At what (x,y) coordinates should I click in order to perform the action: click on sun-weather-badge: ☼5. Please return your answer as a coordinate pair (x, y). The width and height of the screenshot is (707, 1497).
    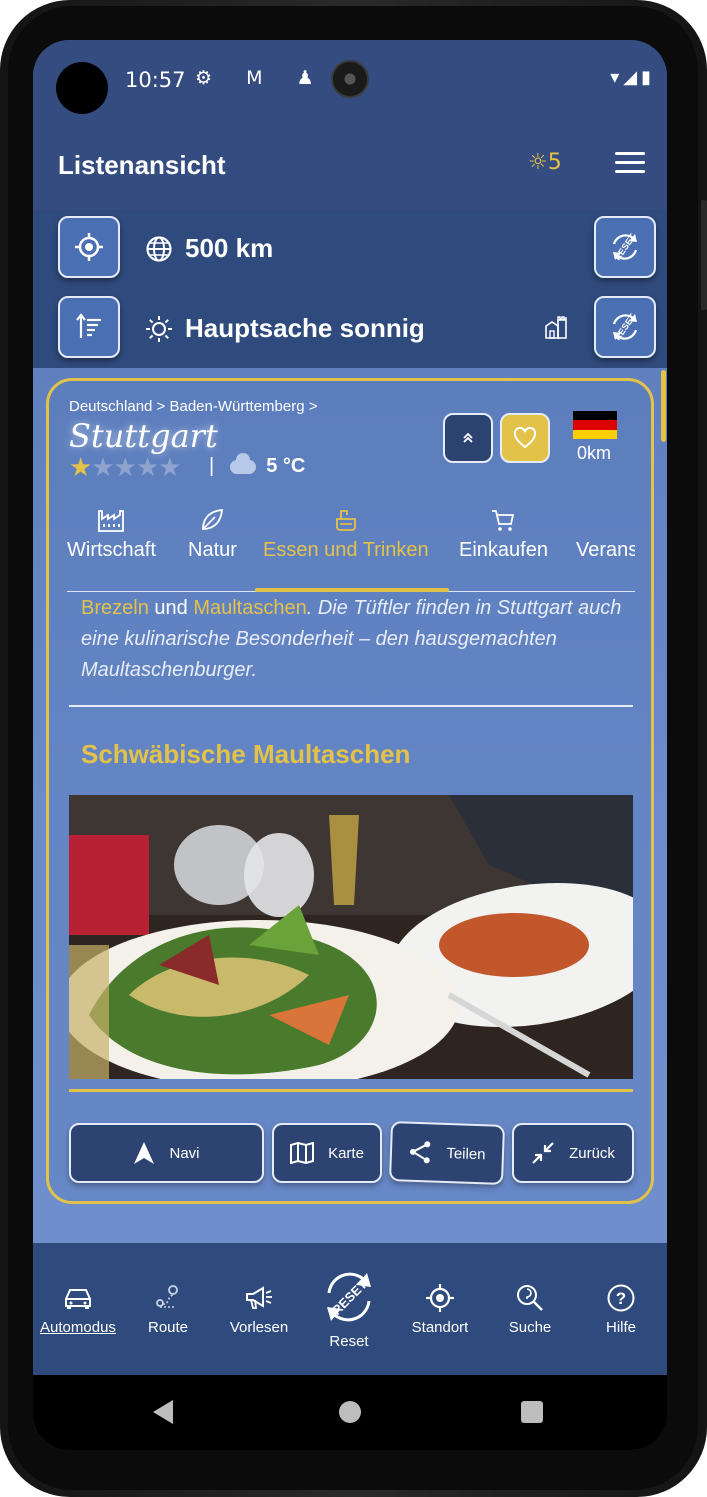
    Looking at the image, I should click on (545, 162).